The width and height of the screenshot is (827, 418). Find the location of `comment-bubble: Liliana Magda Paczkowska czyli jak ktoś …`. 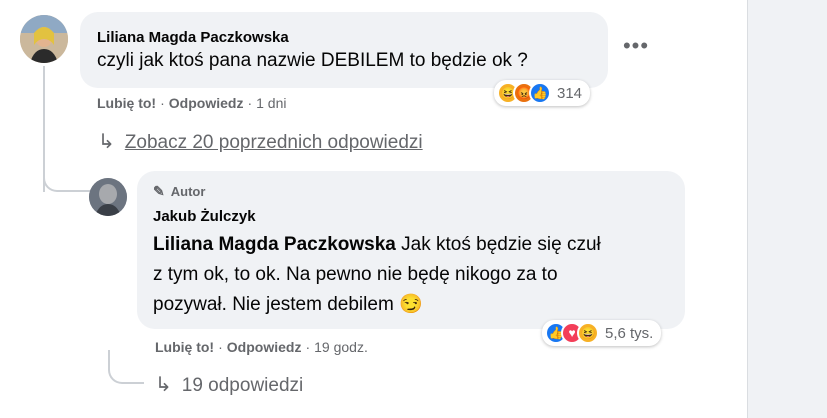

comment-bubble: Liliana Magda Paczkowska czyli jak ktoś … is located at coordinates (344, 50).